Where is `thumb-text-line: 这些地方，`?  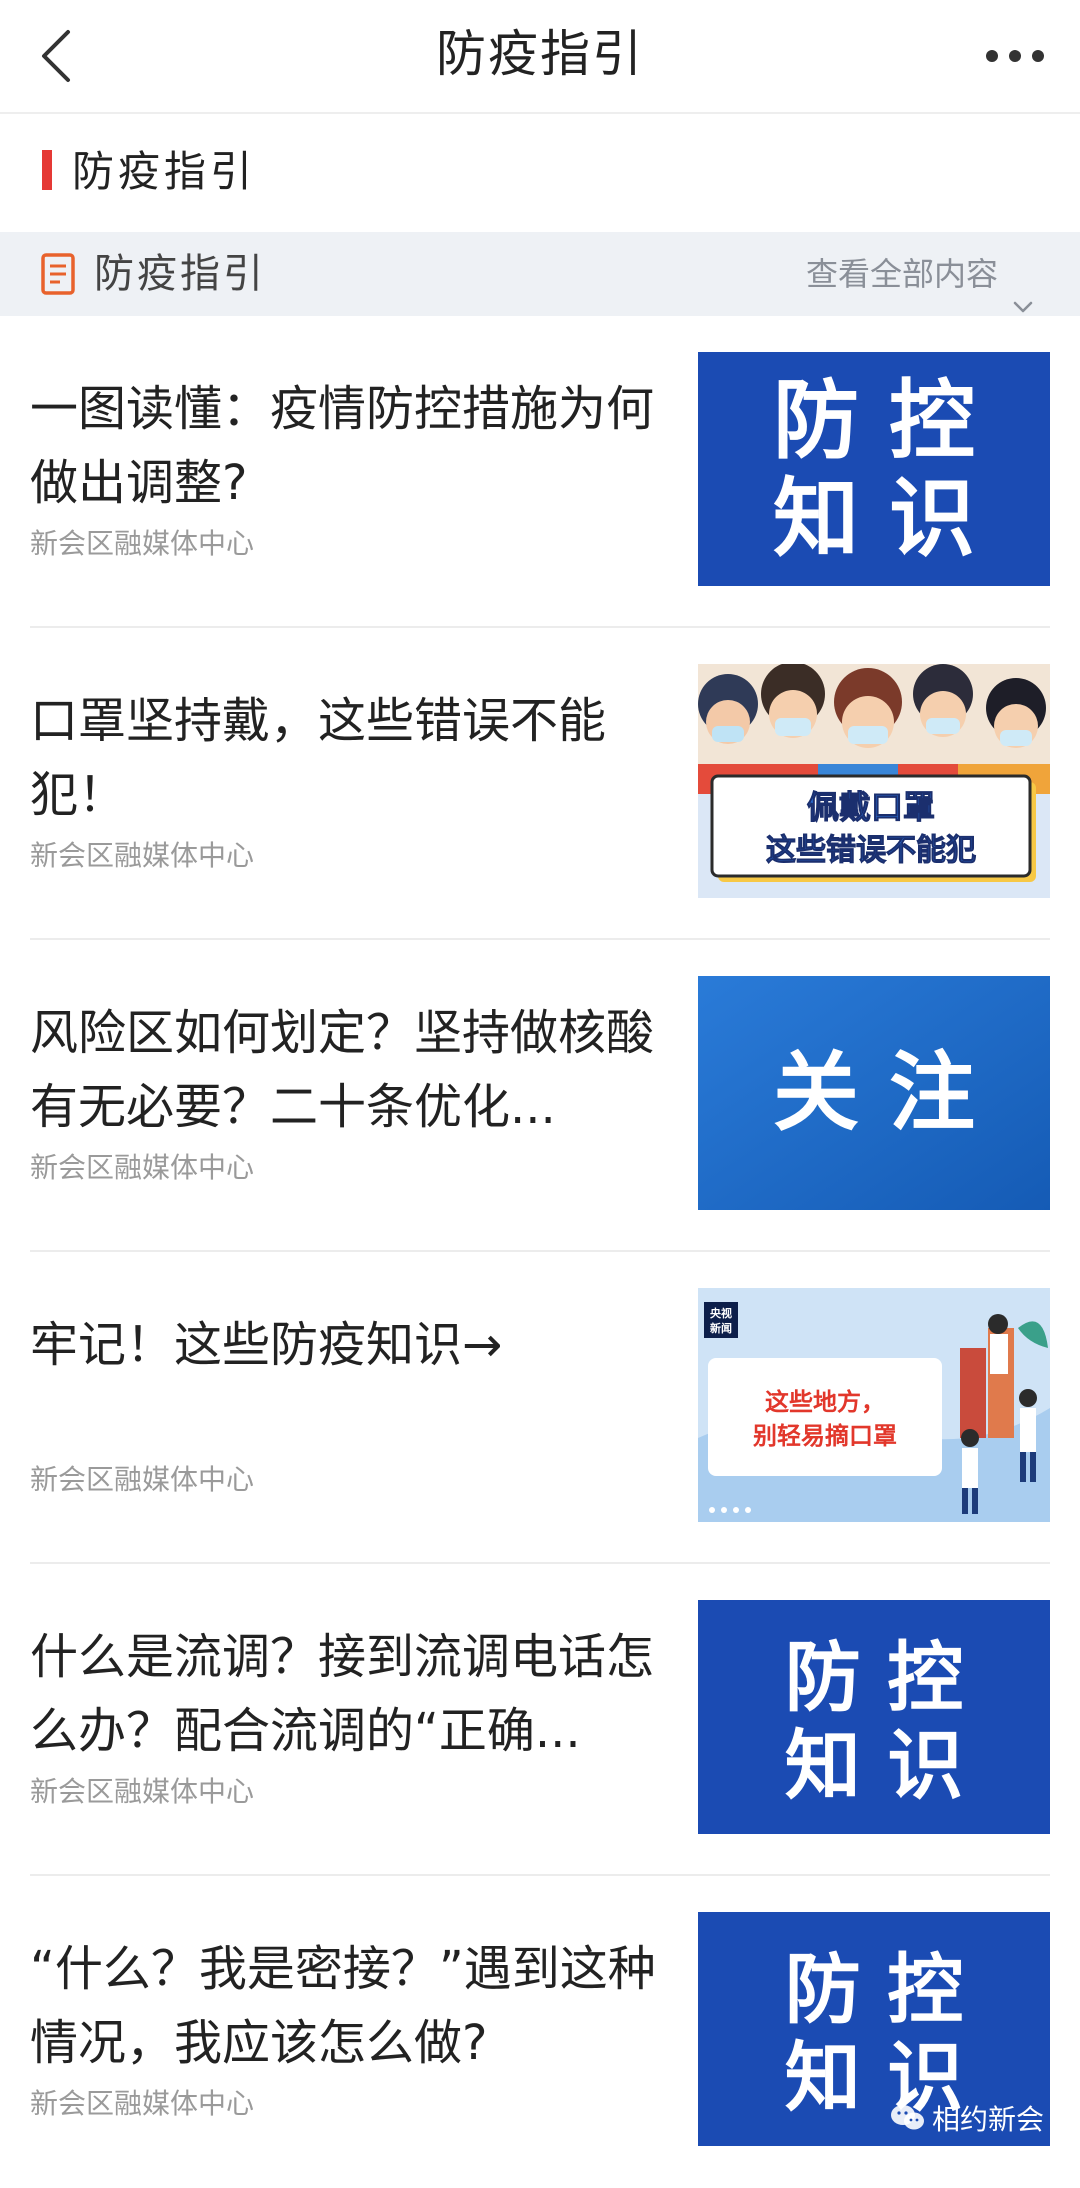 thumb-text-line: 这些地方， is located at coordinates (825, 1402).